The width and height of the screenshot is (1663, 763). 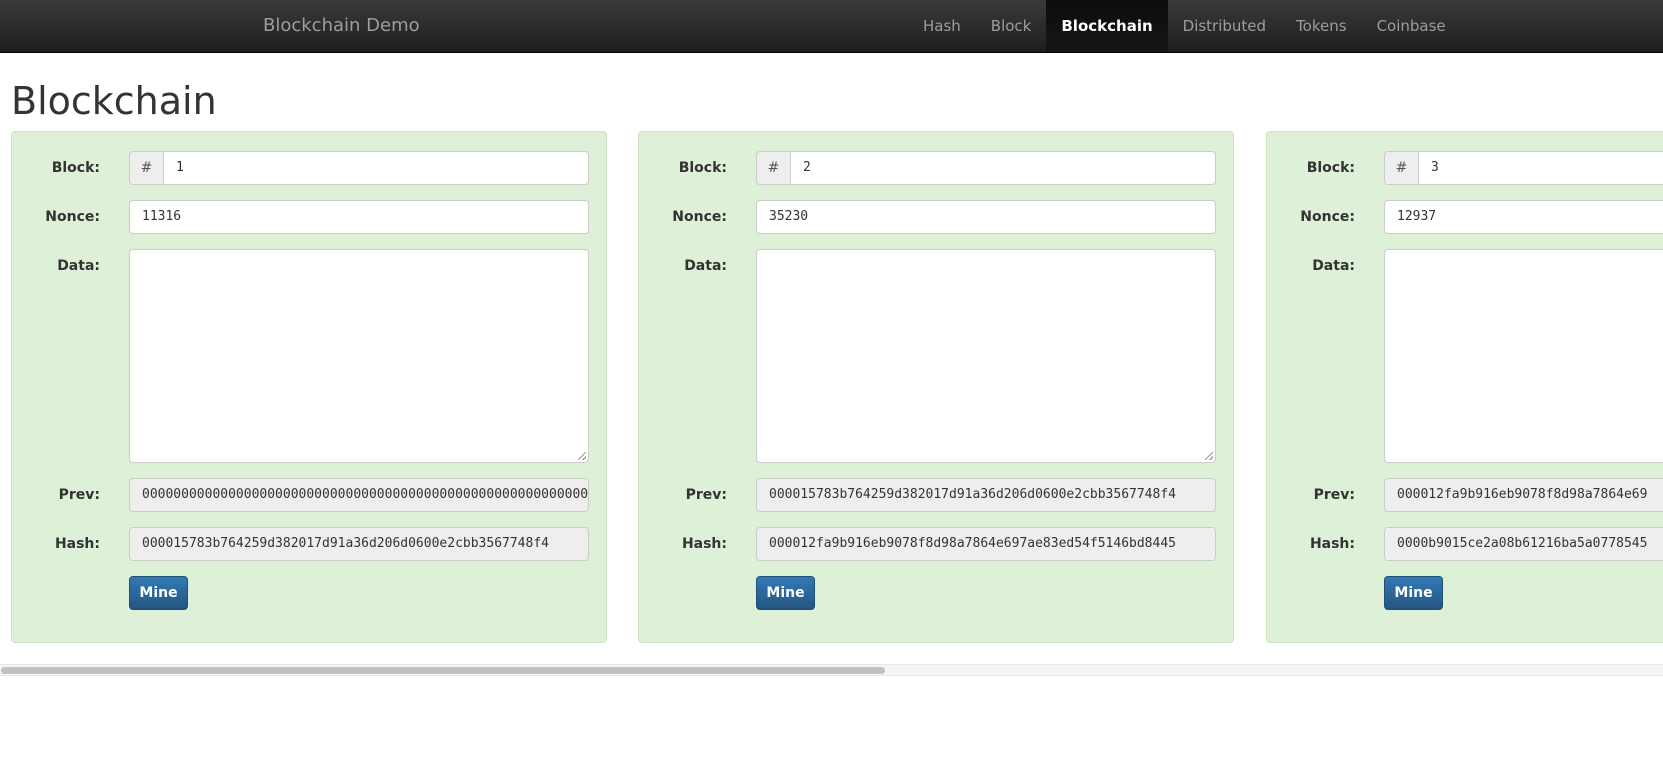 What do you see at coordinates (1107, 26) in the screenshot?
I see `nav-item-blockchain: Blockchain` at bounding box center [1107, 26].